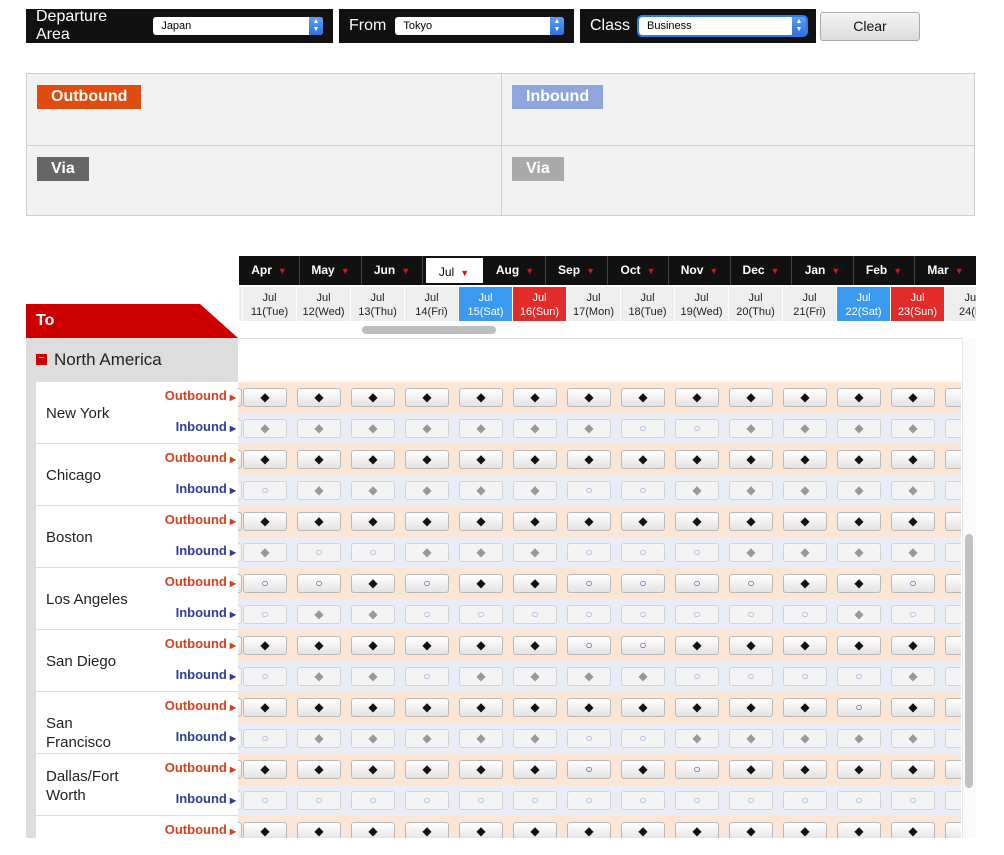 The width and height of the screenshot is (1004, 855). What do you see at coordinates (884, 270) in the screenshot?
I see `month-tab-feb: Feb ▼` at bounding box center [884, 270].